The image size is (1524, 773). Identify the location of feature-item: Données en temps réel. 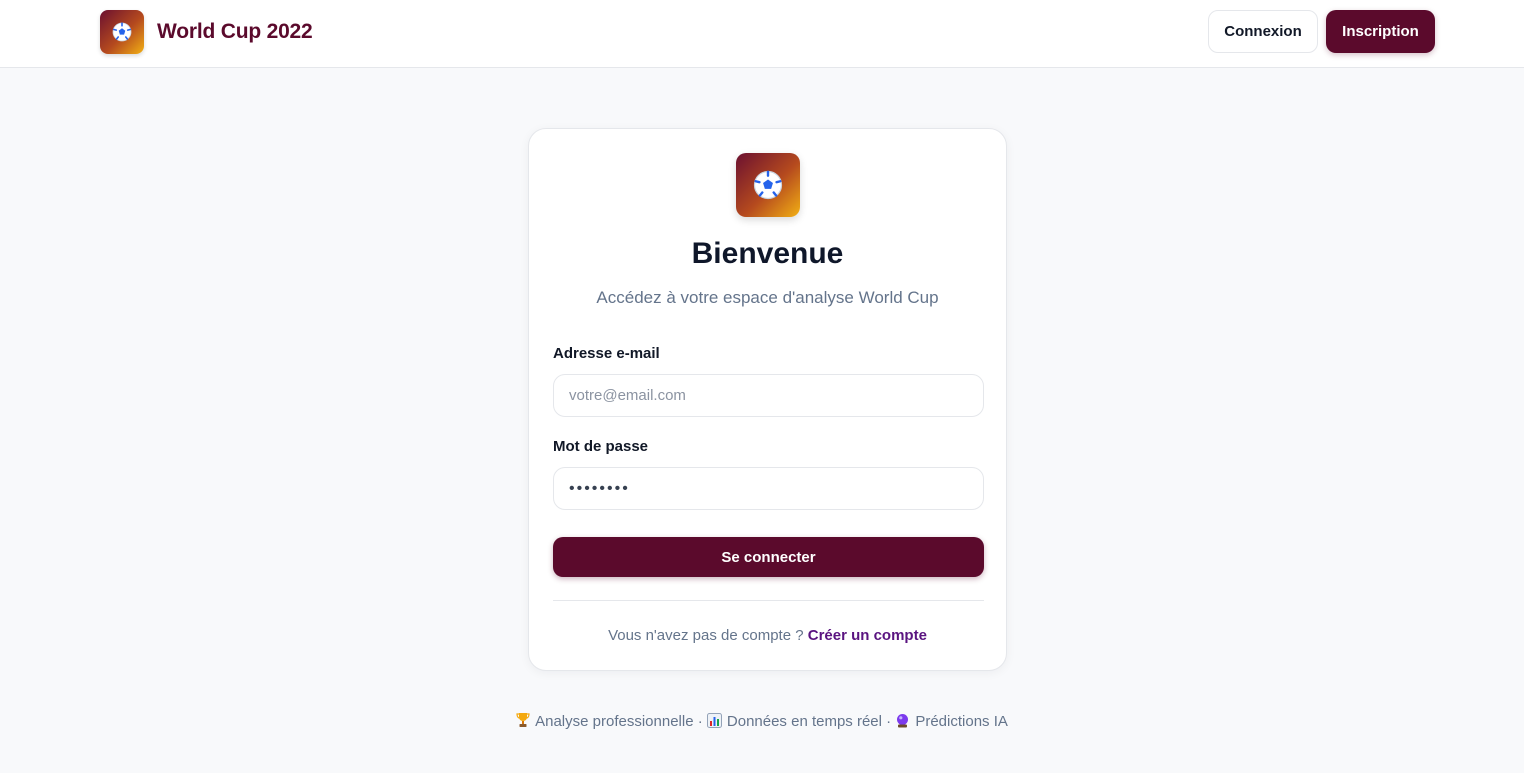
(796, 721).